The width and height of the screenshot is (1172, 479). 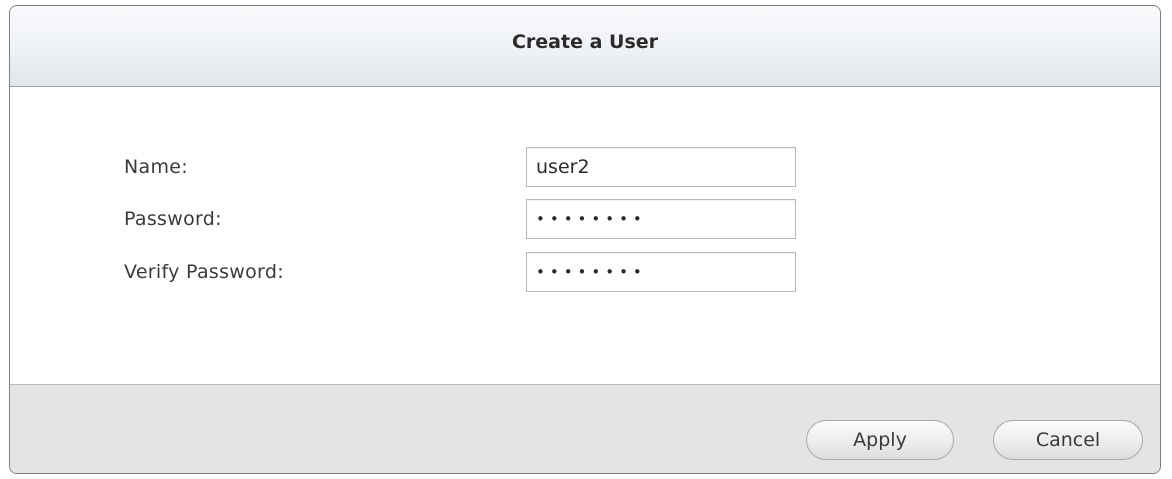 What do you see at coordinates (661, 272) in the screenshot?
I see `verify-password-input` at bounding box center [661, 272].